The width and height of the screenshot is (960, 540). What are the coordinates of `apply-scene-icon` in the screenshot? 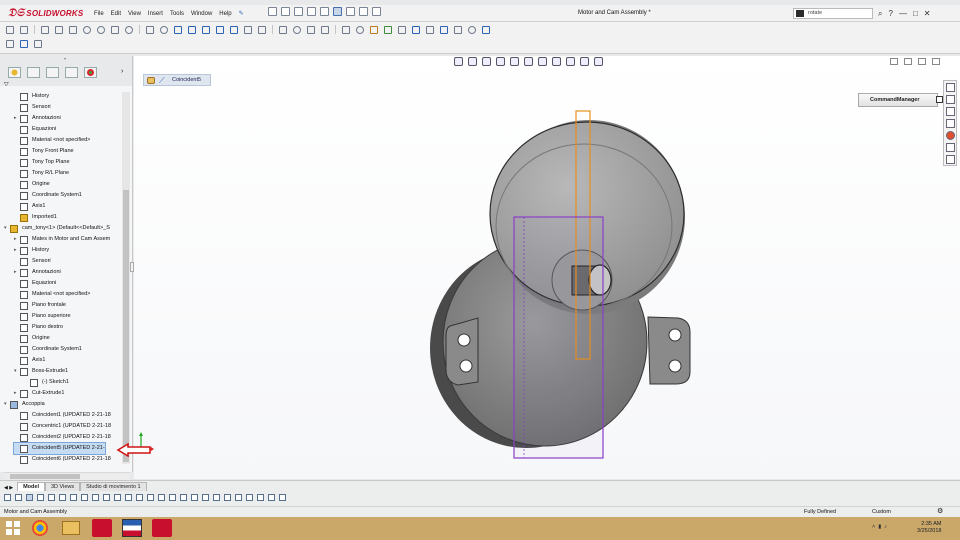 It's located at (584, 61).